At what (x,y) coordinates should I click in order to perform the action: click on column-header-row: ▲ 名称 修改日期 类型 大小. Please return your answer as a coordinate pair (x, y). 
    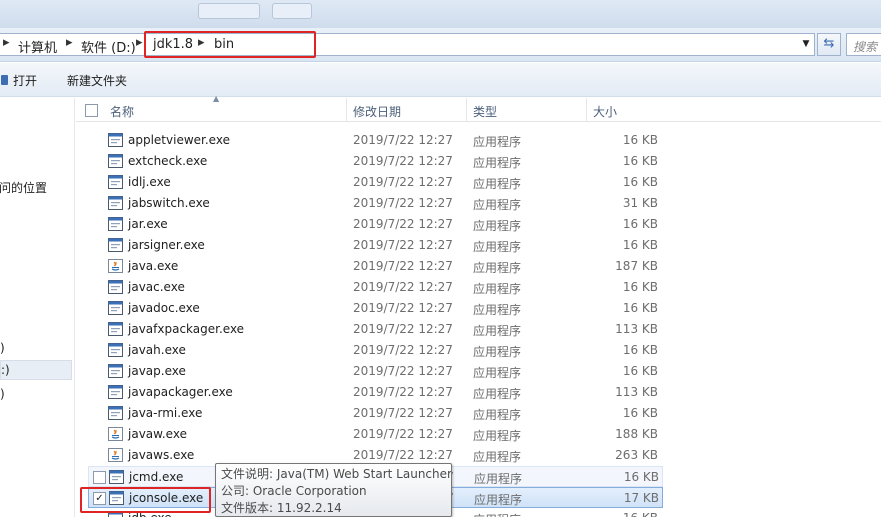
    Looking at the image, I should click on (478, 108).